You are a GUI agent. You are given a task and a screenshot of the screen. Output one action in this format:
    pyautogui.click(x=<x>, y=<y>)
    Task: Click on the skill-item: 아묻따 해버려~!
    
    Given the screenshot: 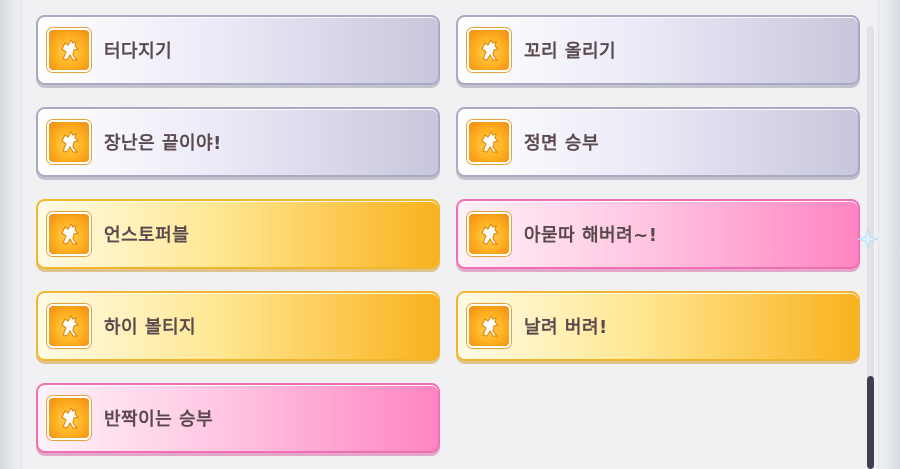 What is the action you would take?
    pyautogui.click(x=658, y=234)
    